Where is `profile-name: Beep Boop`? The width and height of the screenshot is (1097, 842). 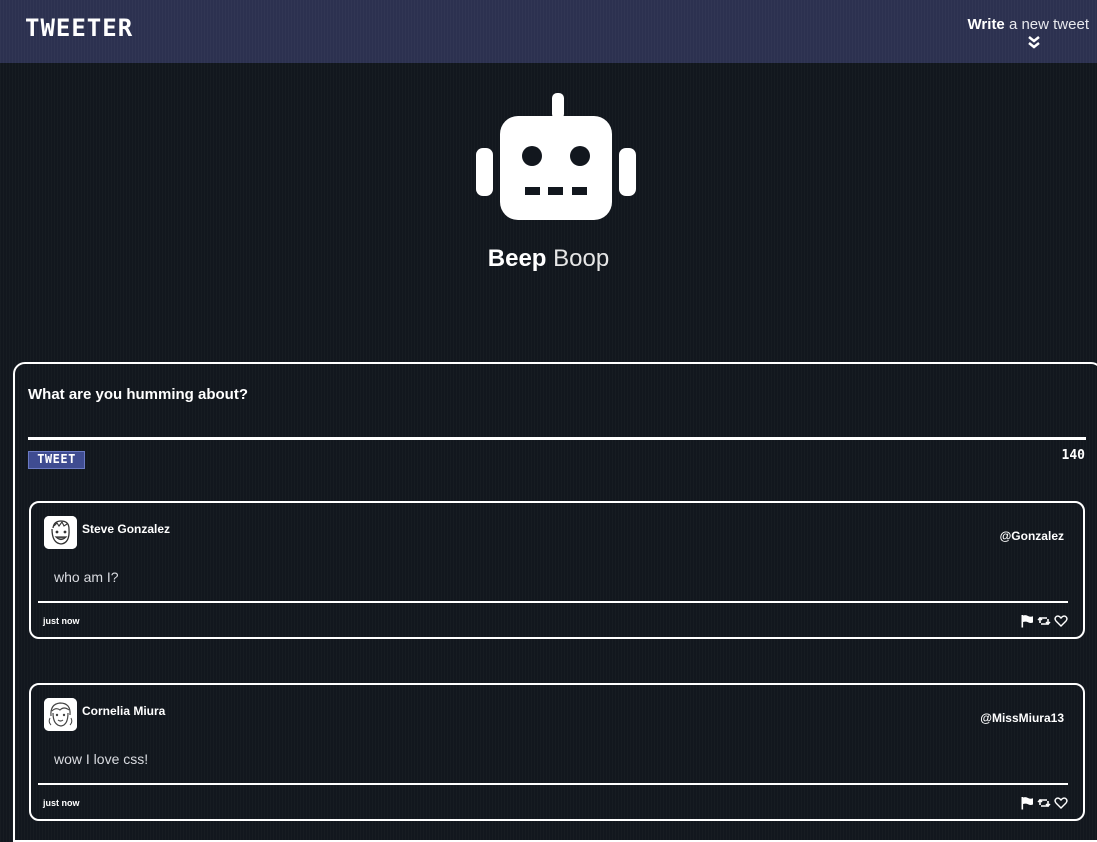 profile-name: Beep Boop is located at coordinates (548, 259).